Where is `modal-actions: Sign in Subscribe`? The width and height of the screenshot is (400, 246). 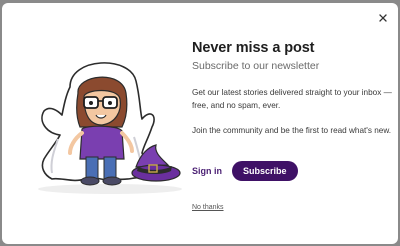
modal-actions: Sign in Subscribe is located at coordinates (245, 171).